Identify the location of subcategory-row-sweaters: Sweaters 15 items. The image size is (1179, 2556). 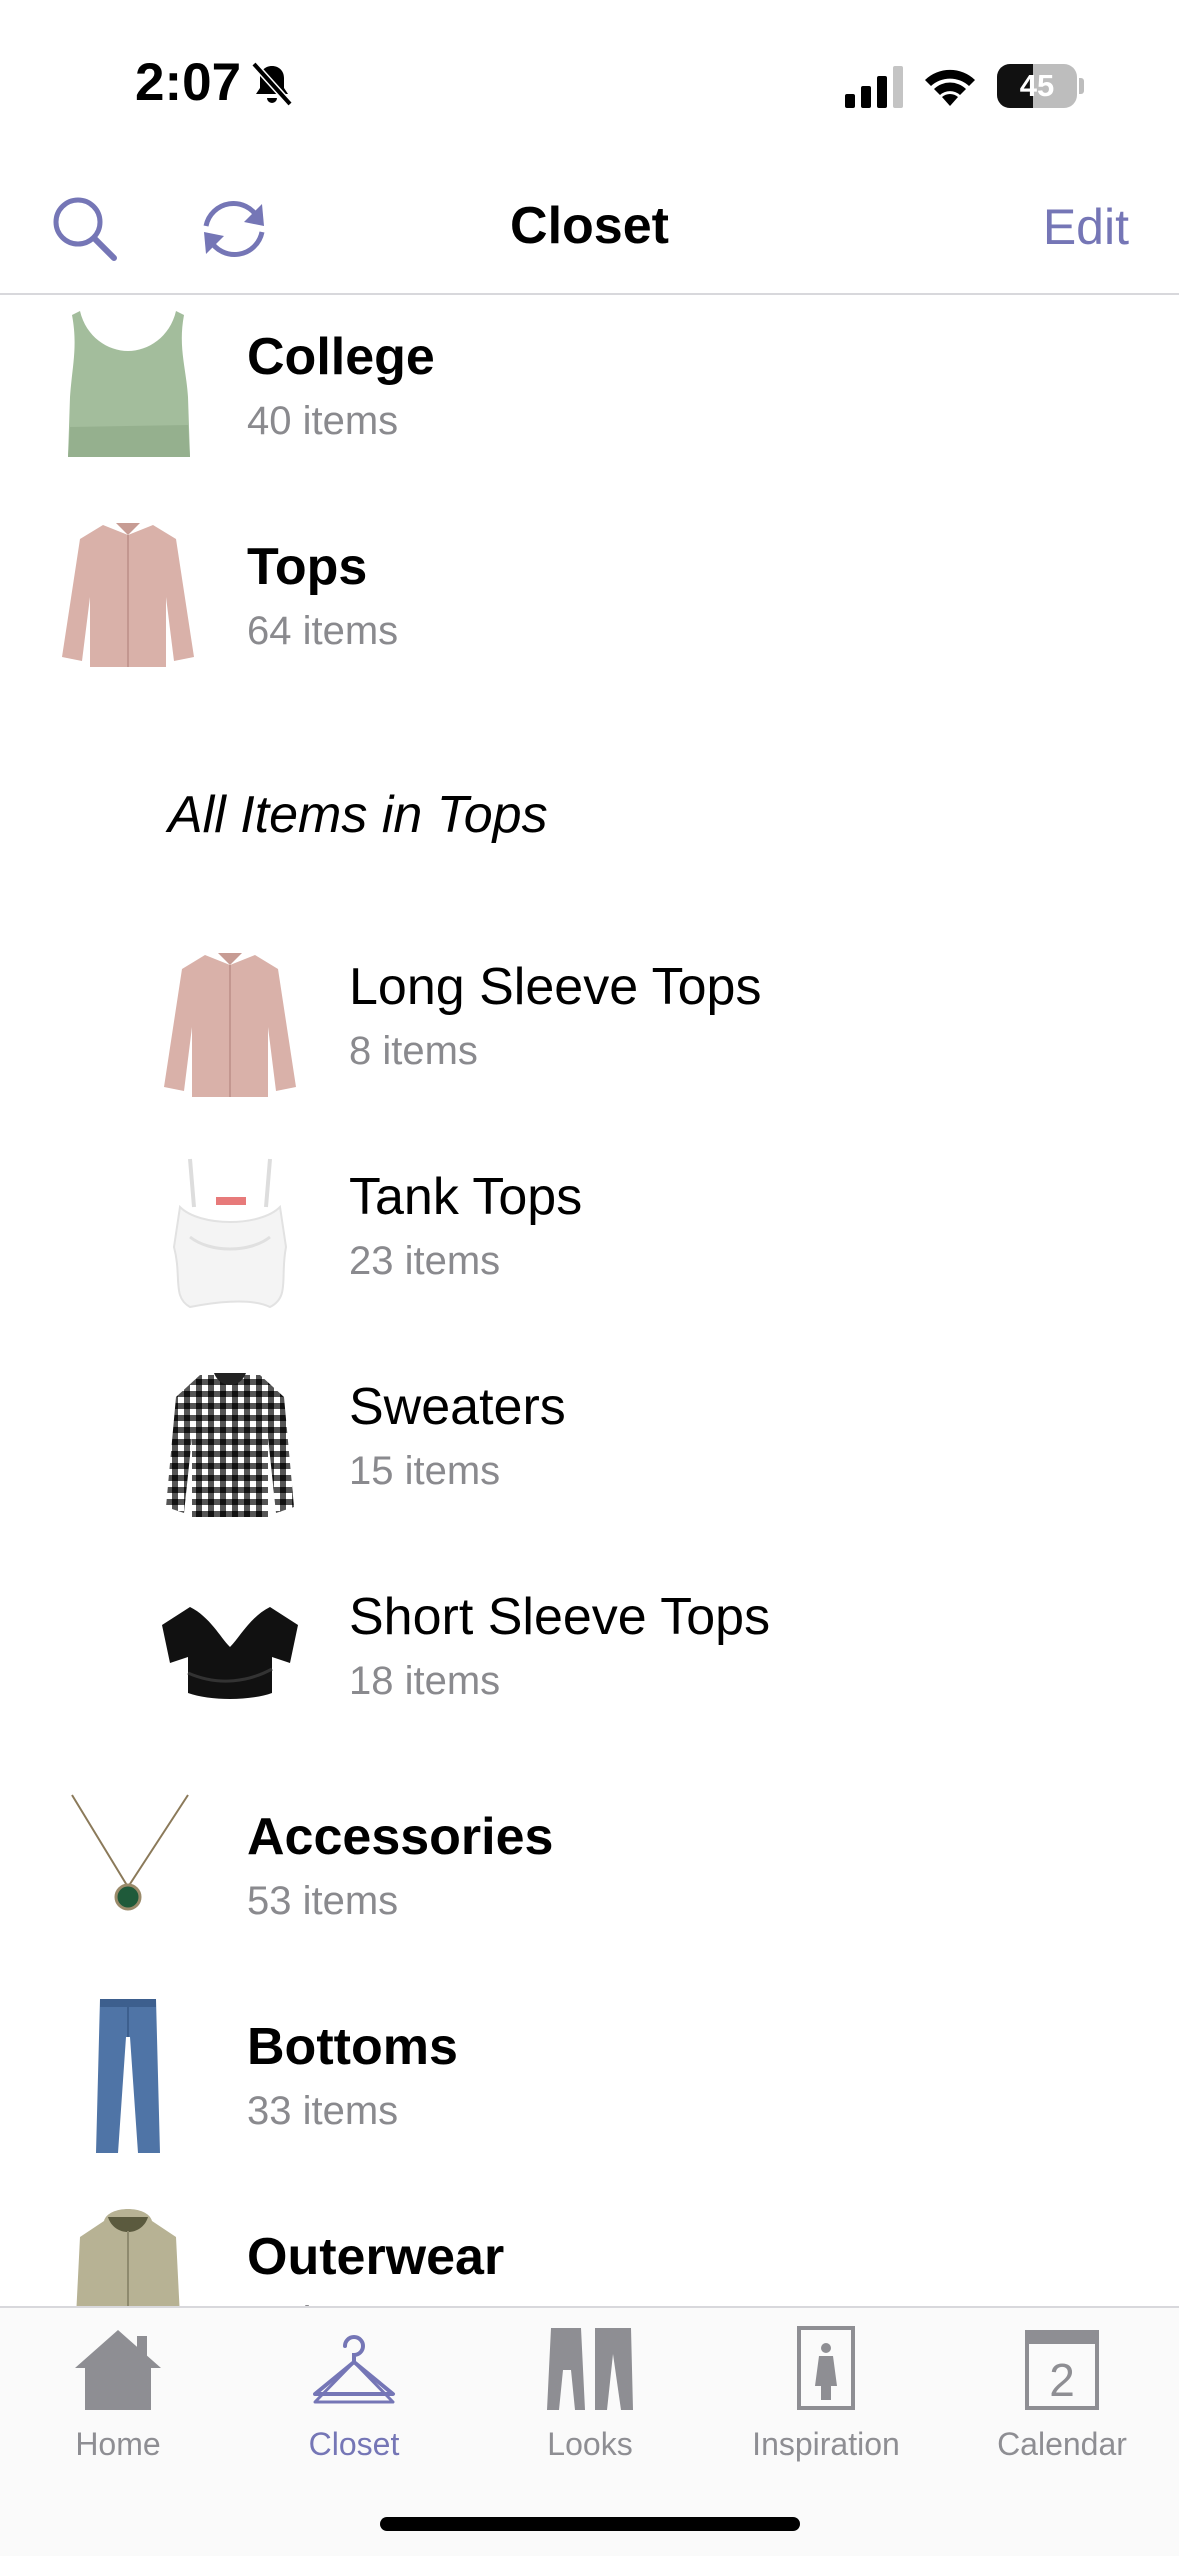
(589, 1467).